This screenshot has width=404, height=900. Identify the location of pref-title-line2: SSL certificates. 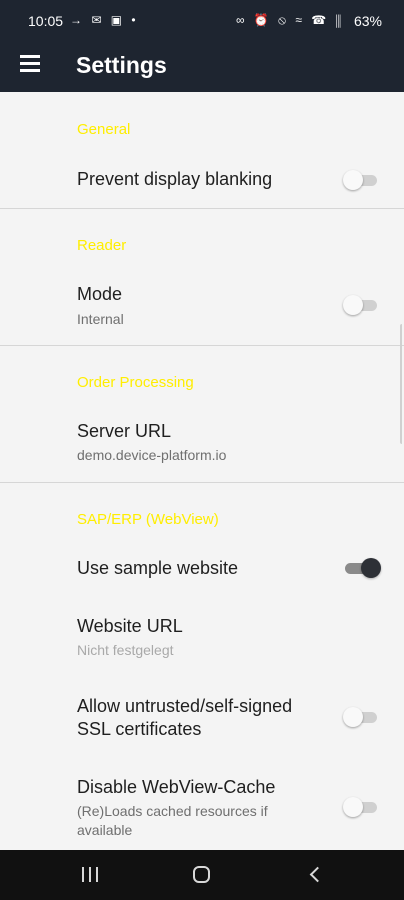
(139, 729).